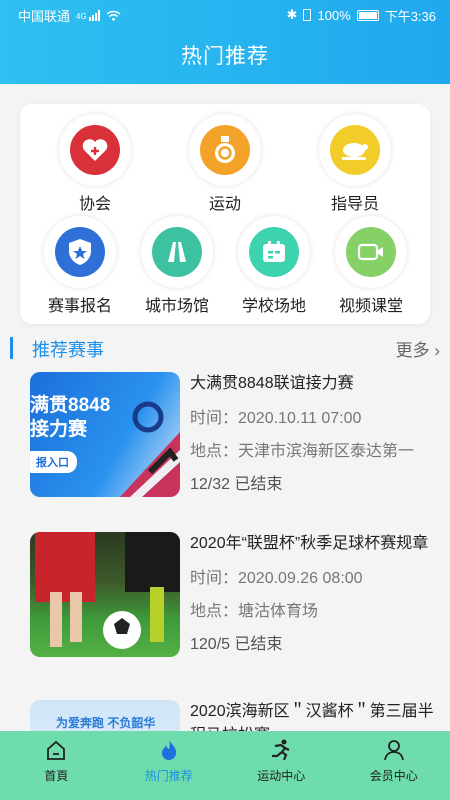 The image size is (450, 800). What do you see at coordinates (281, 776) in the screenshot?
I see `tab-label: 运动中心` at bounding box center [281, 776].